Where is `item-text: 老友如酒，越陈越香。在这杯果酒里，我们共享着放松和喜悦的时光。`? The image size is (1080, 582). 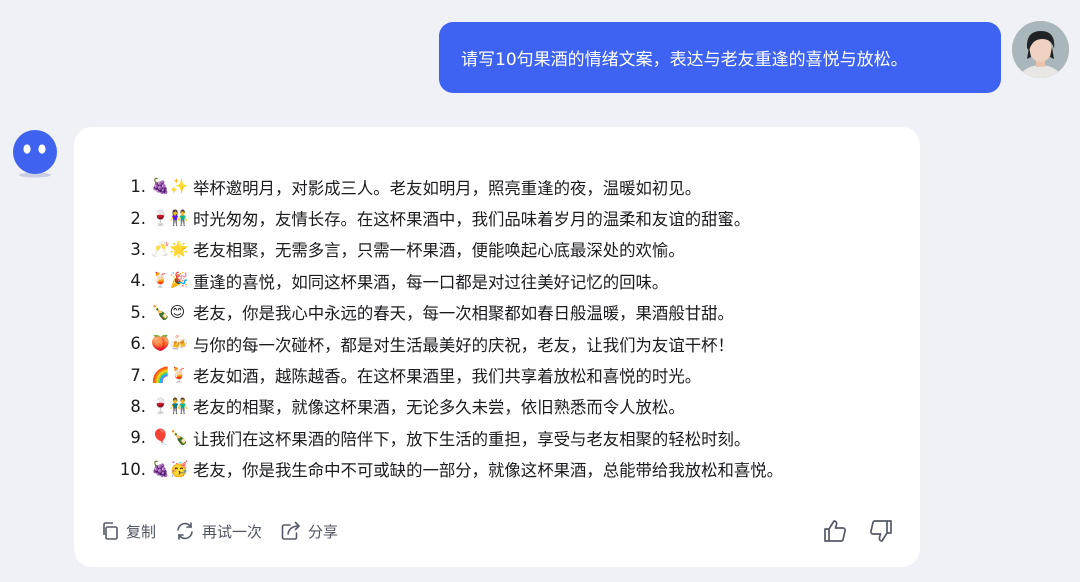
item-text: 老友如酒，越陈越香。在这杯果酒里，我们共享着放松和喜悦的时光。 is located at coordinates (447, 377).